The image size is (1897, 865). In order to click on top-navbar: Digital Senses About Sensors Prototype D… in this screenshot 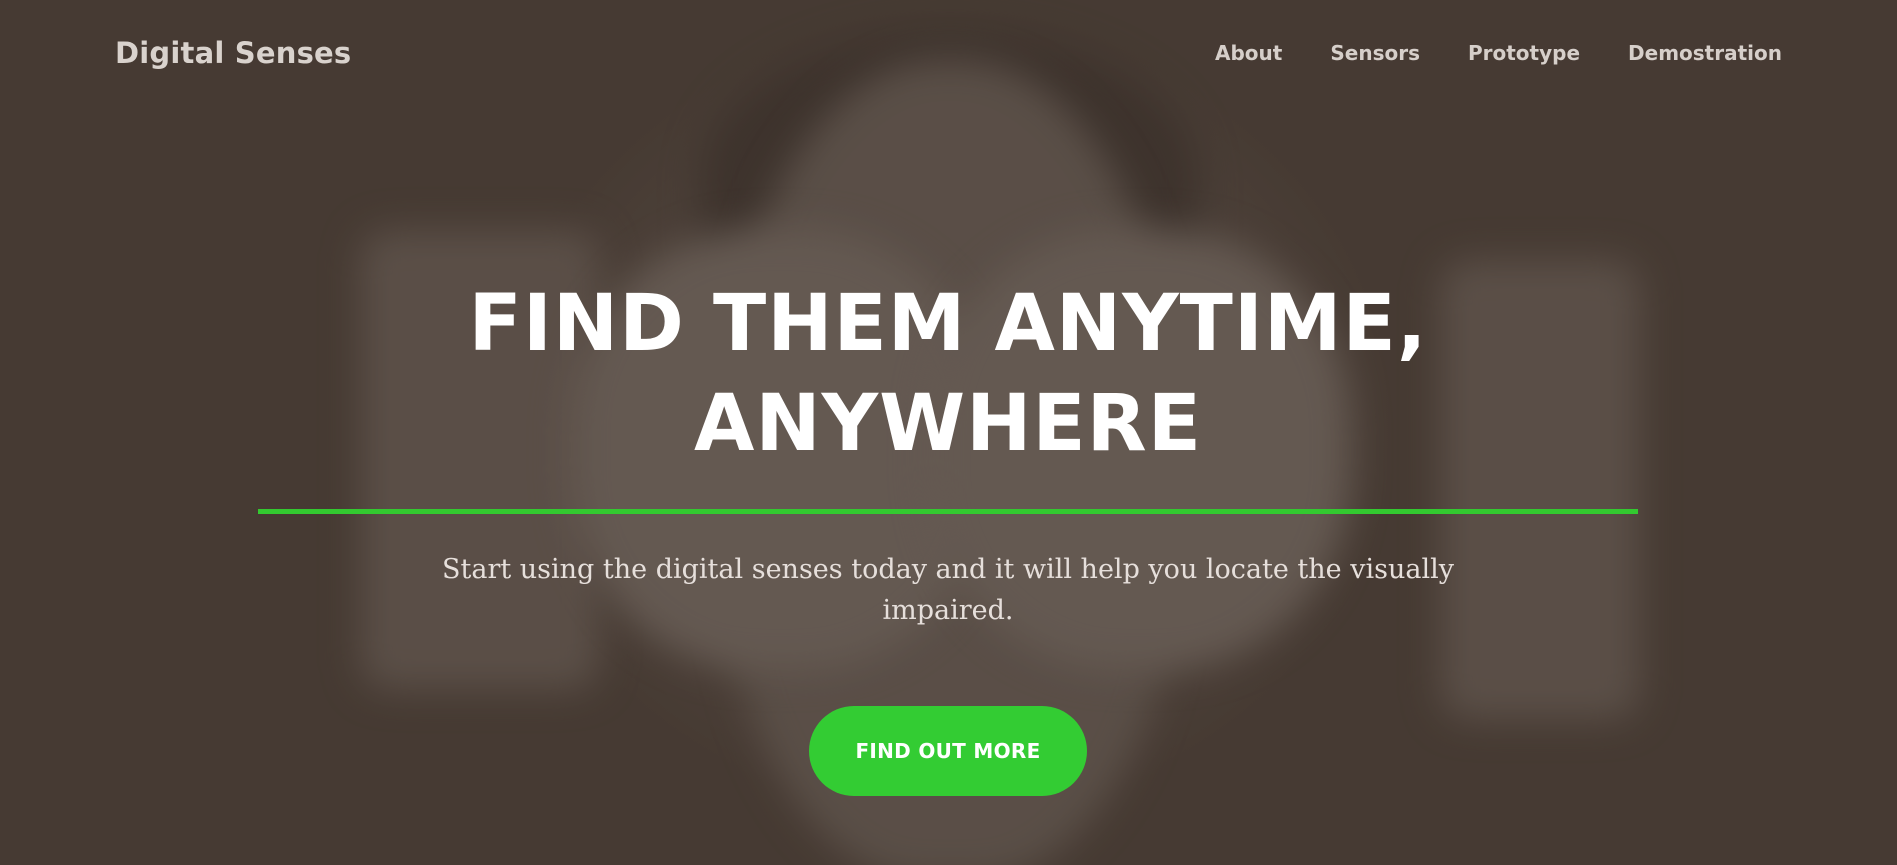, I will do `click(948, 54)`.